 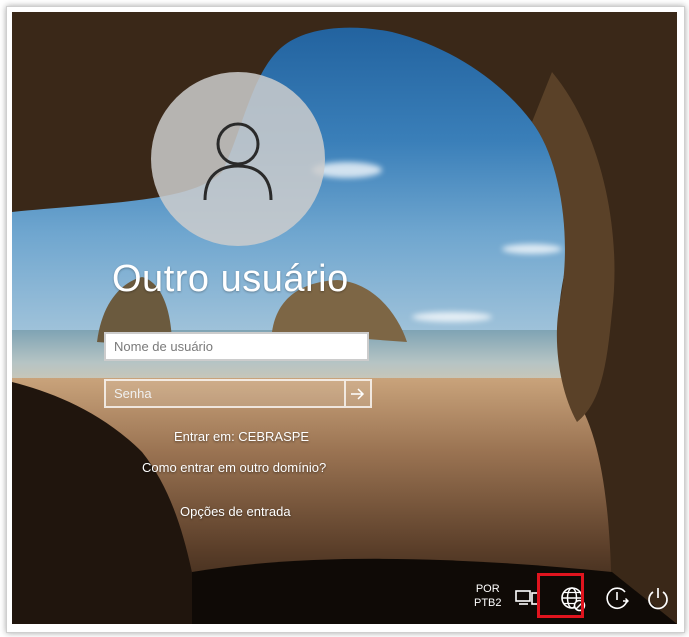 I want to click on other-domain-link: Como entrar em outro domínio?, so click(x=234, y=467).